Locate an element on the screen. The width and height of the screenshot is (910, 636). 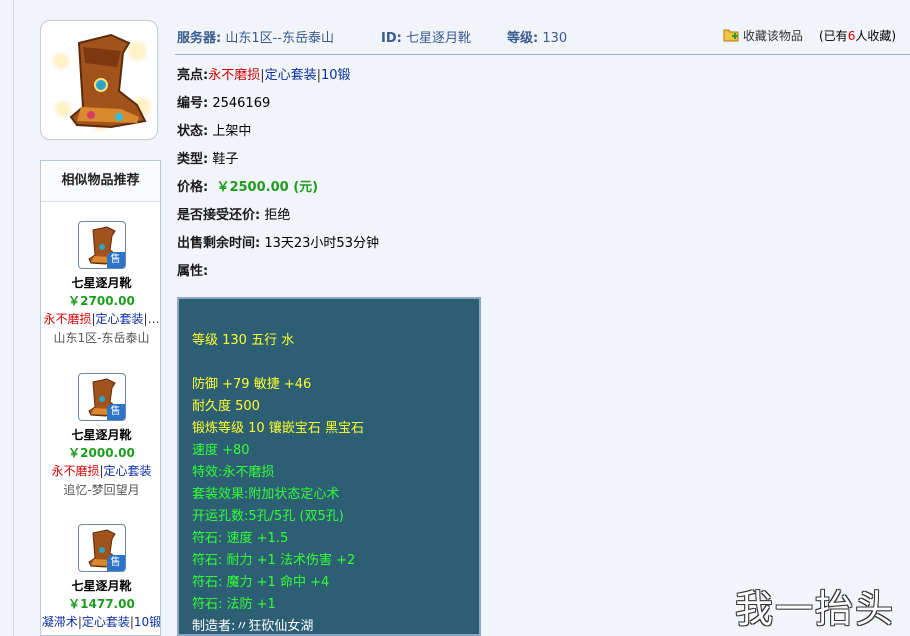
similar-item-price: ￥2000.00 is located at coordinates (101, 453).